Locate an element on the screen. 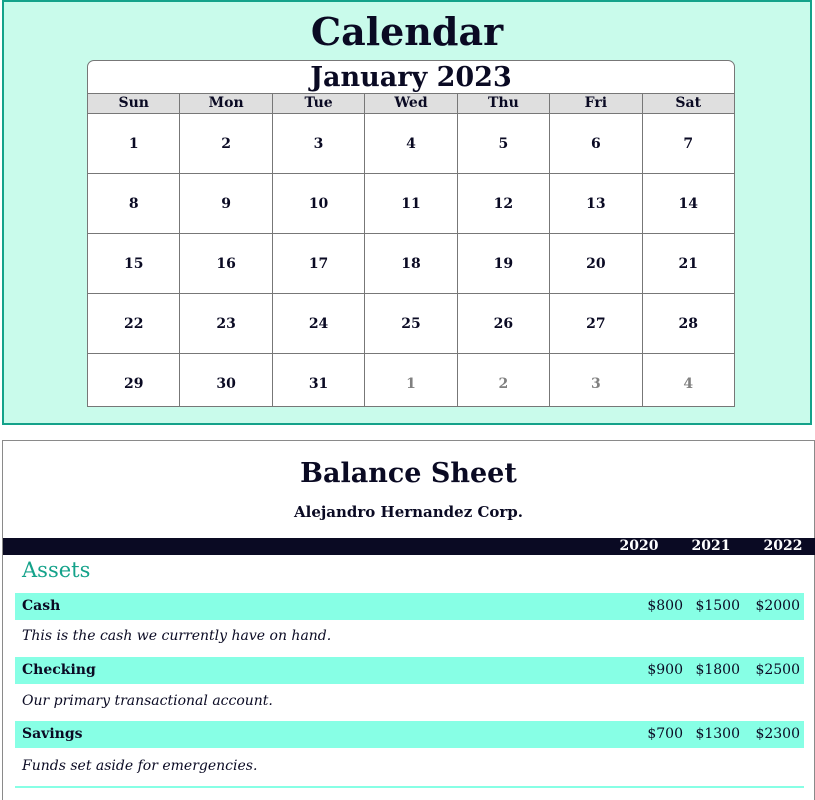 The width and height of the screenshot is (815, 800). table-row: Checking $900 $1800 $2500 is located at coordinates (409, 670).